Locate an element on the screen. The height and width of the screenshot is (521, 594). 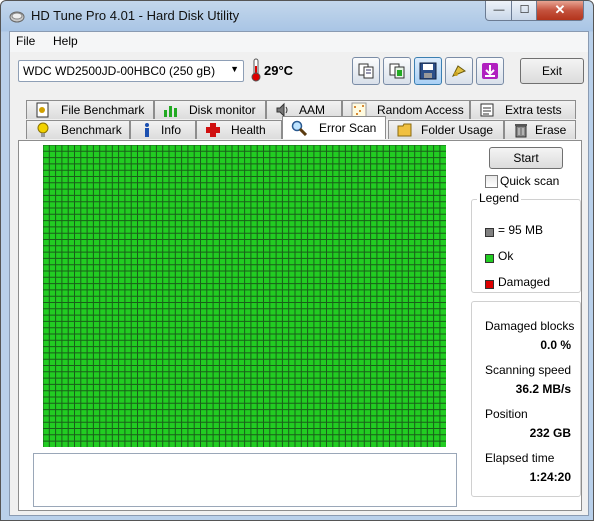
legend-swatch-damaged is located at coordinates (489, 284).